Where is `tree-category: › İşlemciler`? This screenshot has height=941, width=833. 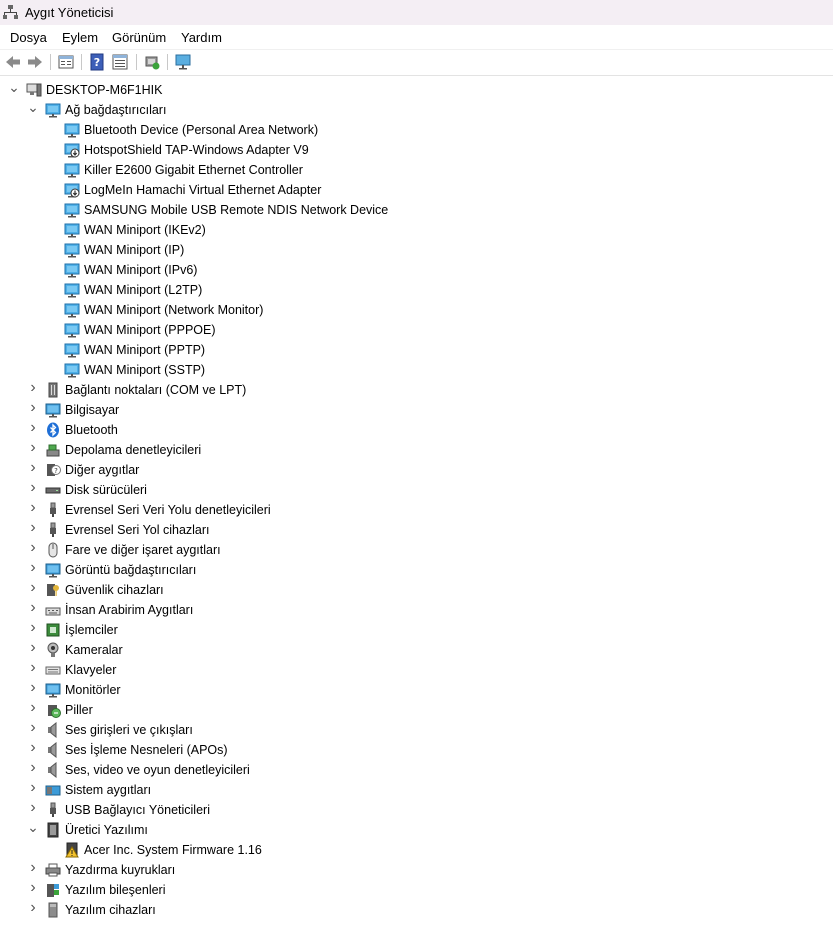 tree-category: › İşlemciler is located at coordinates (416, 630).